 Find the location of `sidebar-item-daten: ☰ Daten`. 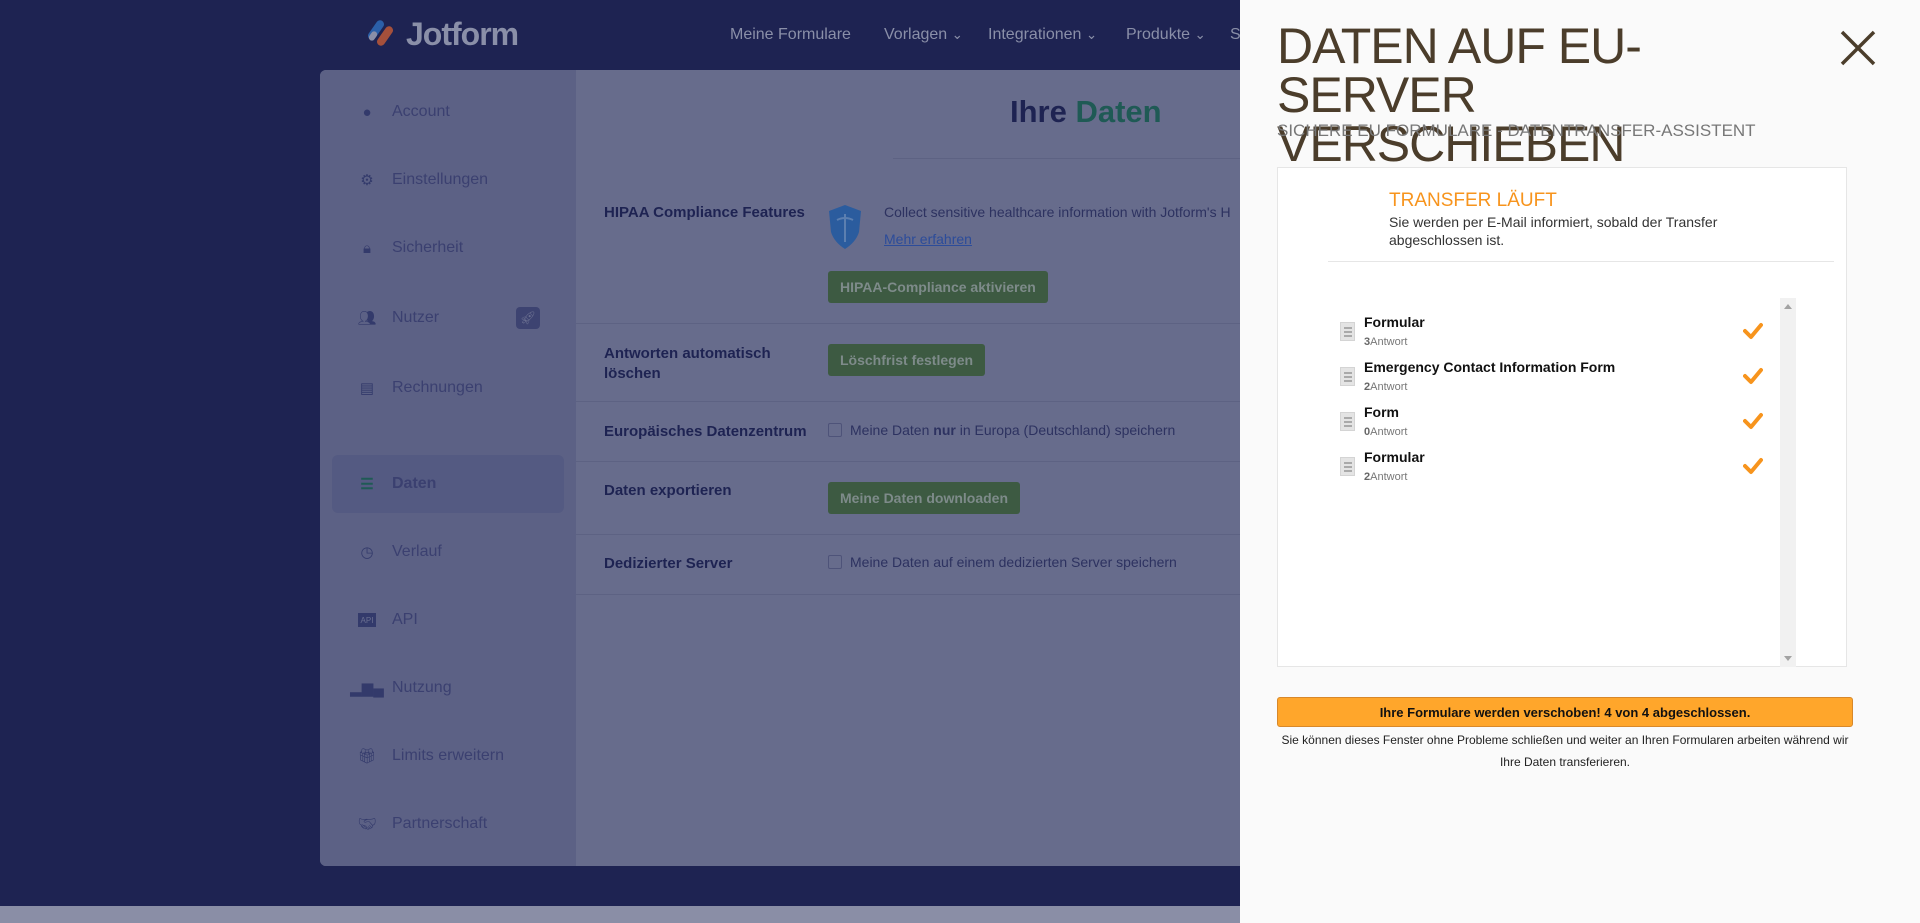

sidebar-item-daten: ☰ Daten is located at coordinates (448, 484).